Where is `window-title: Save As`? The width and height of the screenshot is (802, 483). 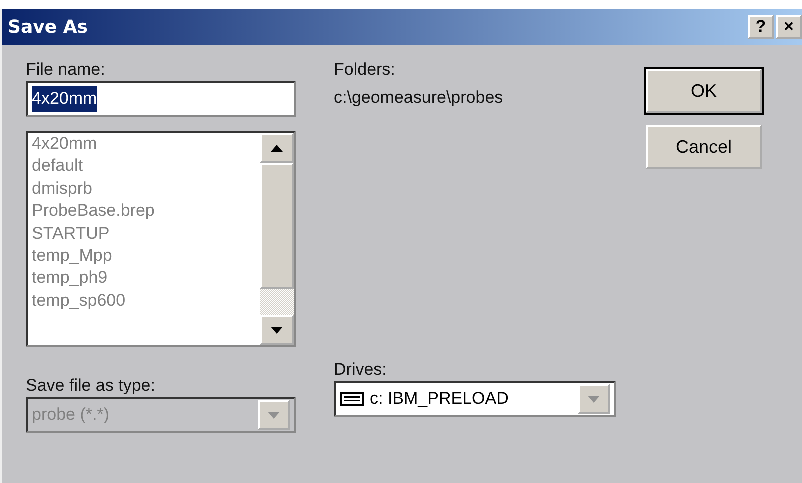 window-title: Save As is located at coordinates (48, 28).